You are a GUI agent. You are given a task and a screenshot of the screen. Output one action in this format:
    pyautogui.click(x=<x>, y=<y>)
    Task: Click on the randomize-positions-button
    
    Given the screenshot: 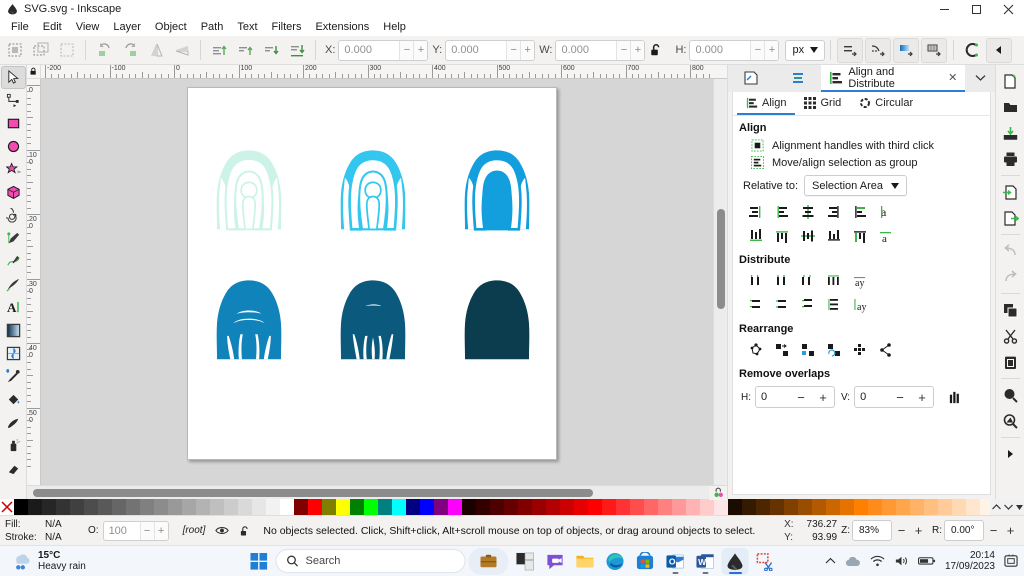 What is the action you would take?
    pyautogui.click(x=860, y=350)
    